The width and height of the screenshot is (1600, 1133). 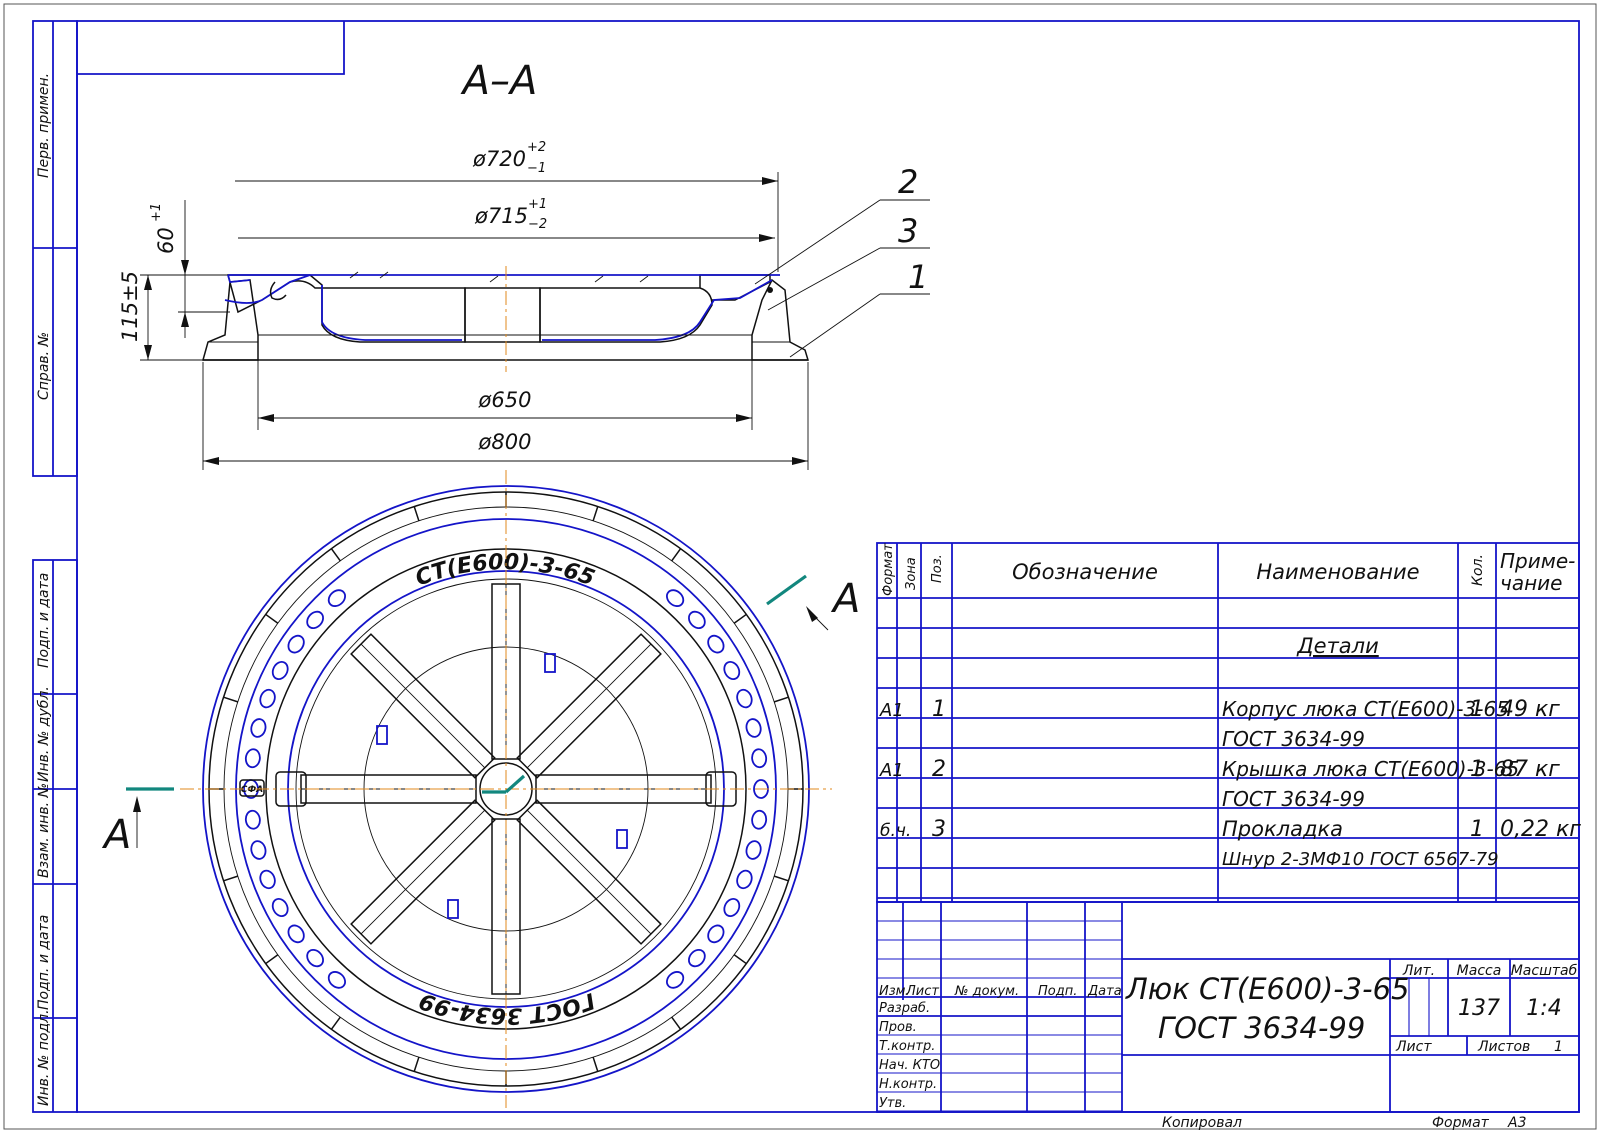 What do you see at coordinates (1365, 709) in the screenshot?
I see `row-1-name: Корпус люка СТ(Е600)-3-65` at bounding box center [1365, 709].